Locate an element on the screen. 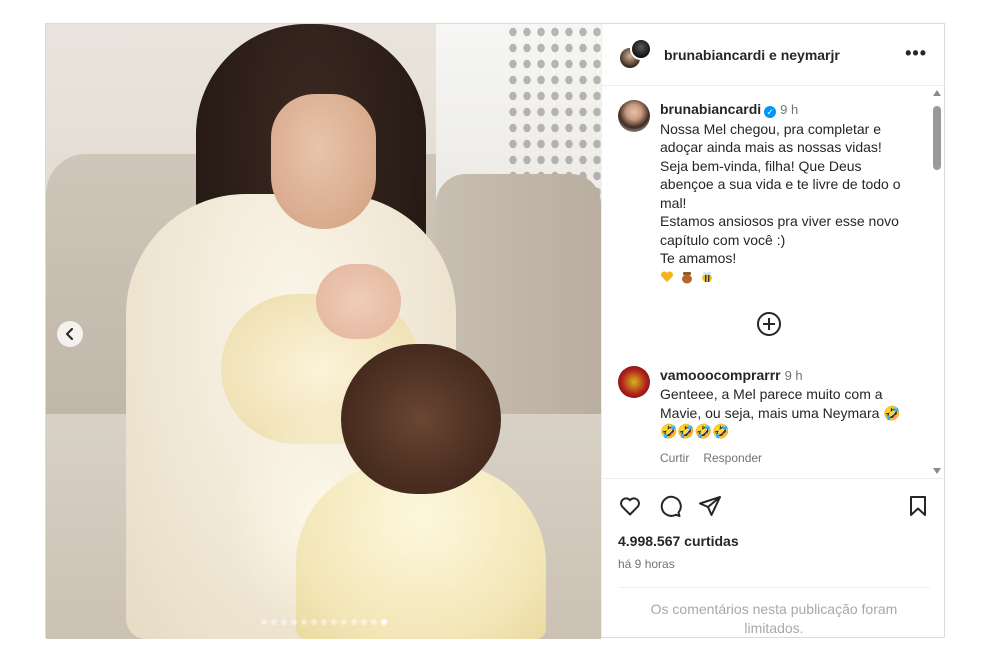 The image size is (984, 658). action-bar is located at coordinates (774, 506).